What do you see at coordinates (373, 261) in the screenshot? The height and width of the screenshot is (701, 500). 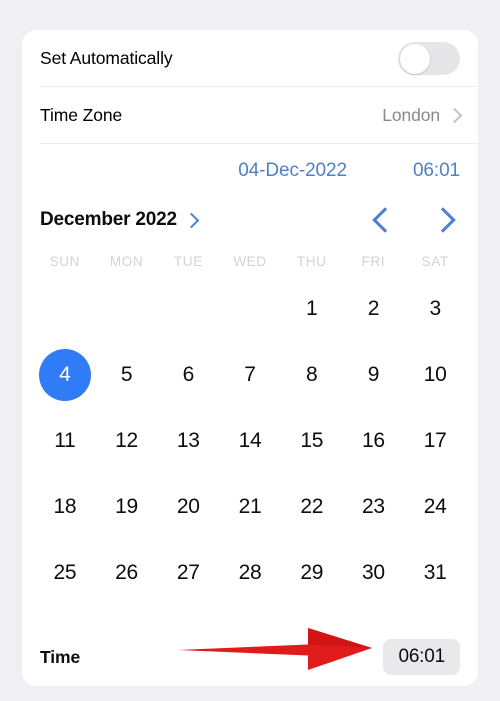 I see `weekday-label: FRI` at bounding box center [373, 261].